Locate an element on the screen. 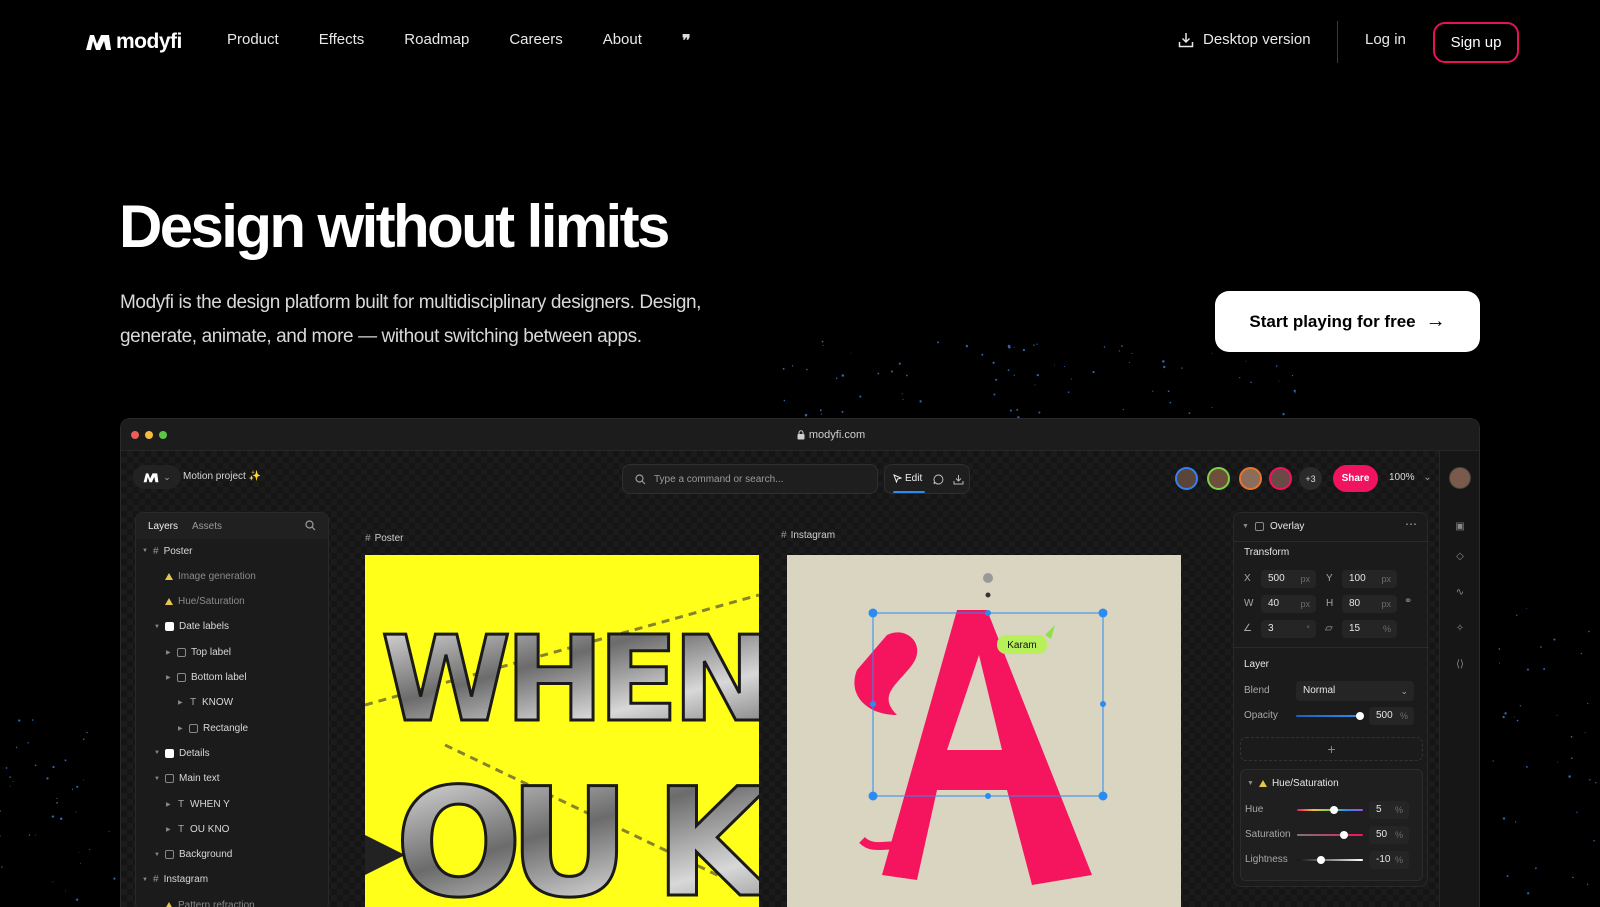 The width and height of the screenshot is (1600, 907). shape-icon: ◇ is located at coordinates (1460, 557).